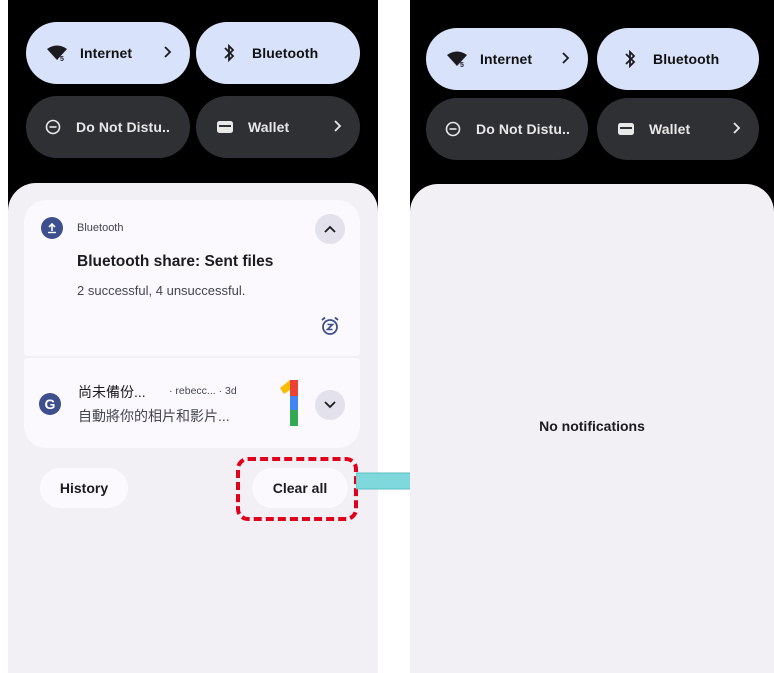  I want to click on no-notifications-message: No notifications, so click(592, 426).